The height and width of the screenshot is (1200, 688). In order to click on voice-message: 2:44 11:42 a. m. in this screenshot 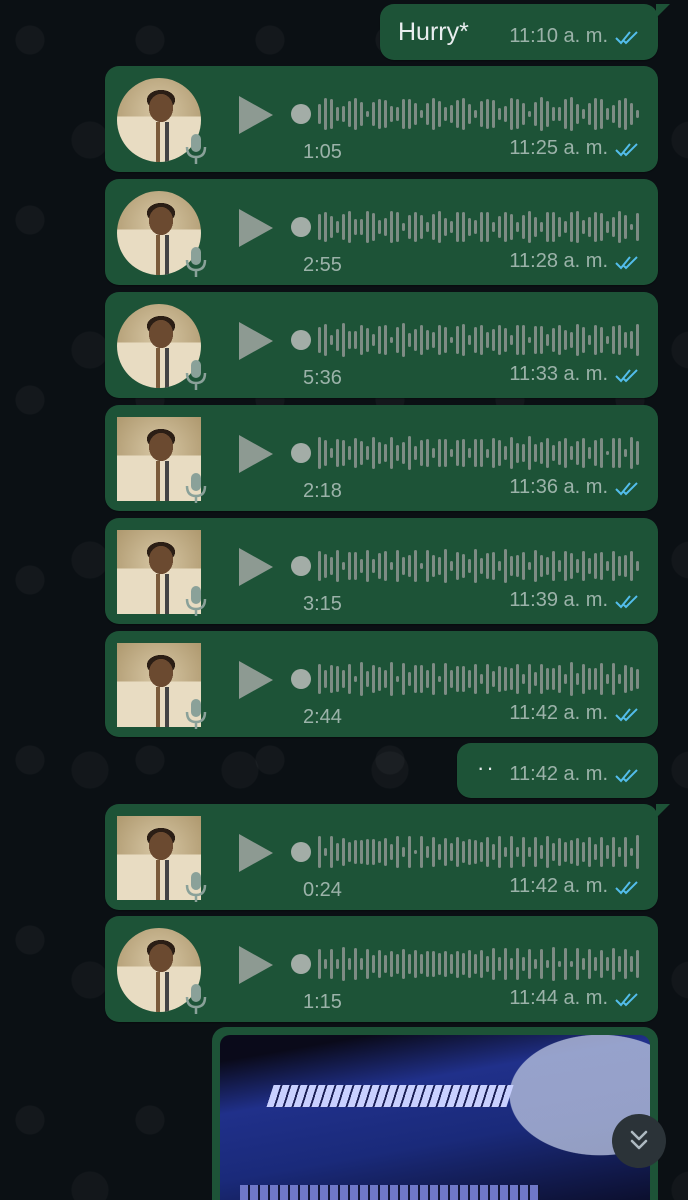, I will do `click(381, 684)`.